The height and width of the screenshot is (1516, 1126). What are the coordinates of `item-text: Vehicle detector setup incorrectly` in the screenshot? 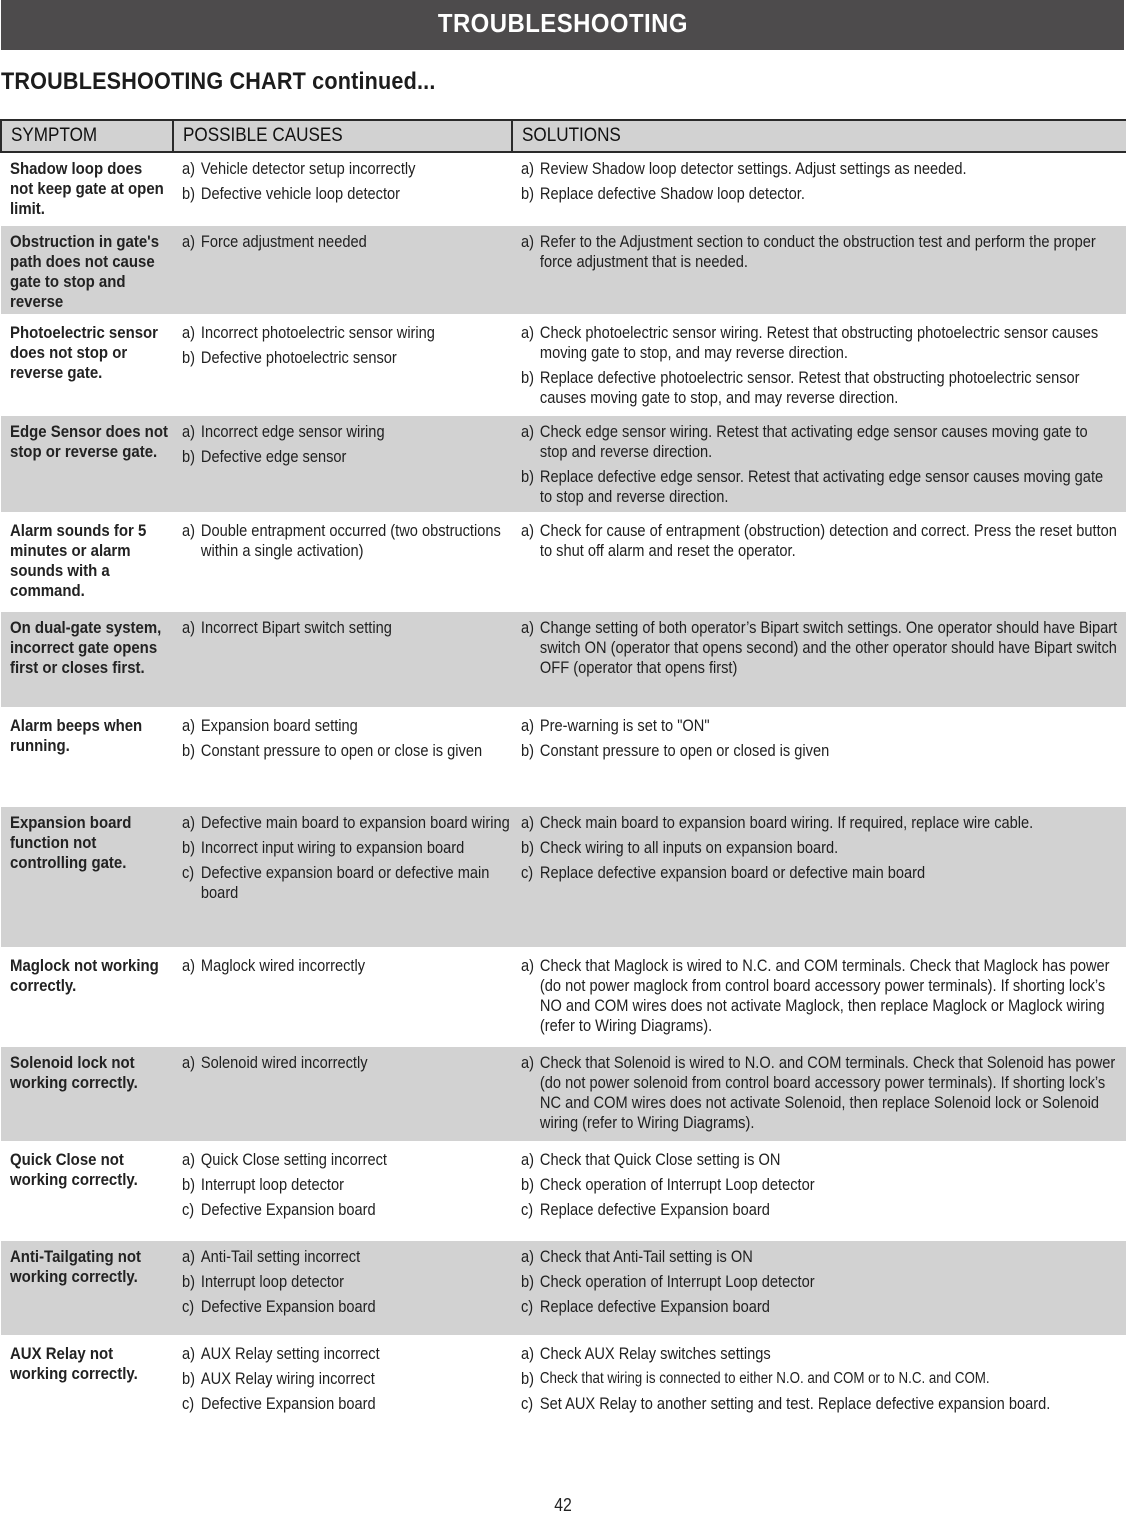 It's located at (308, 168).